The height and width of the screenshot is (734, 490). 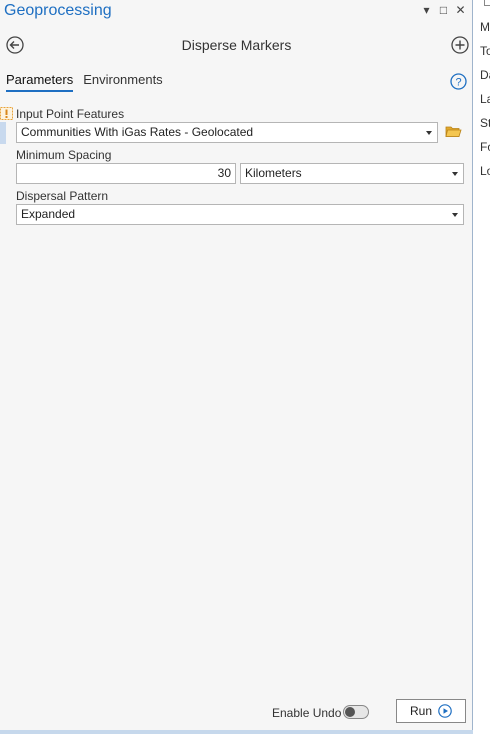 What do you see at coordinates (307, 713) in the screenshot?
I see `enable-undo-label: Enable Undo` at bounding box center [307, 713].